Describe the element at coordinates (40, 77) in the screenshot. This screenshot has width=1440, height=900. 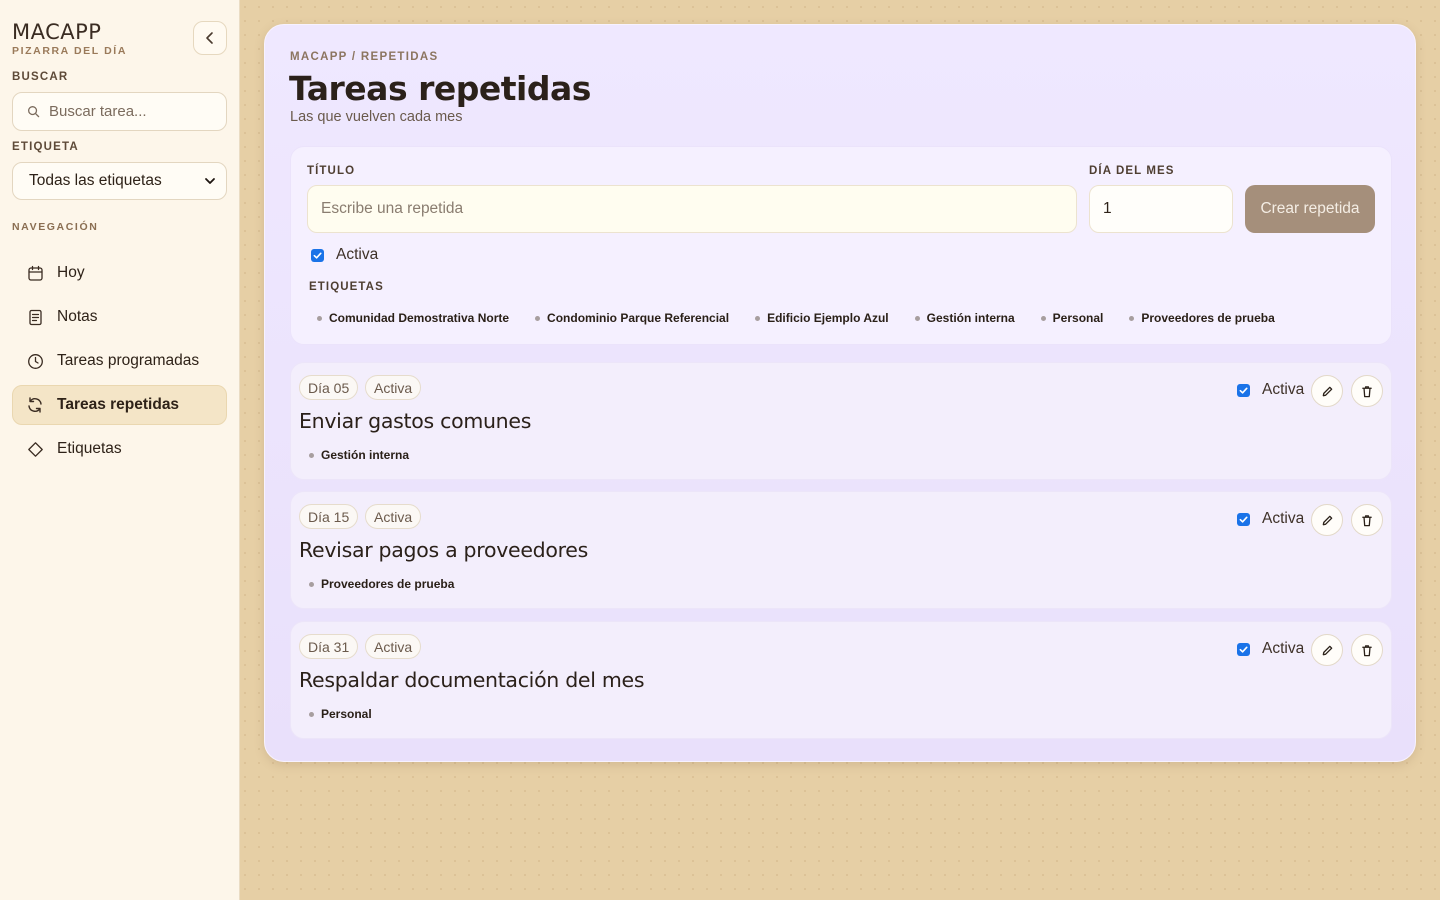
I see `search-label: BUSCAR` at that location.